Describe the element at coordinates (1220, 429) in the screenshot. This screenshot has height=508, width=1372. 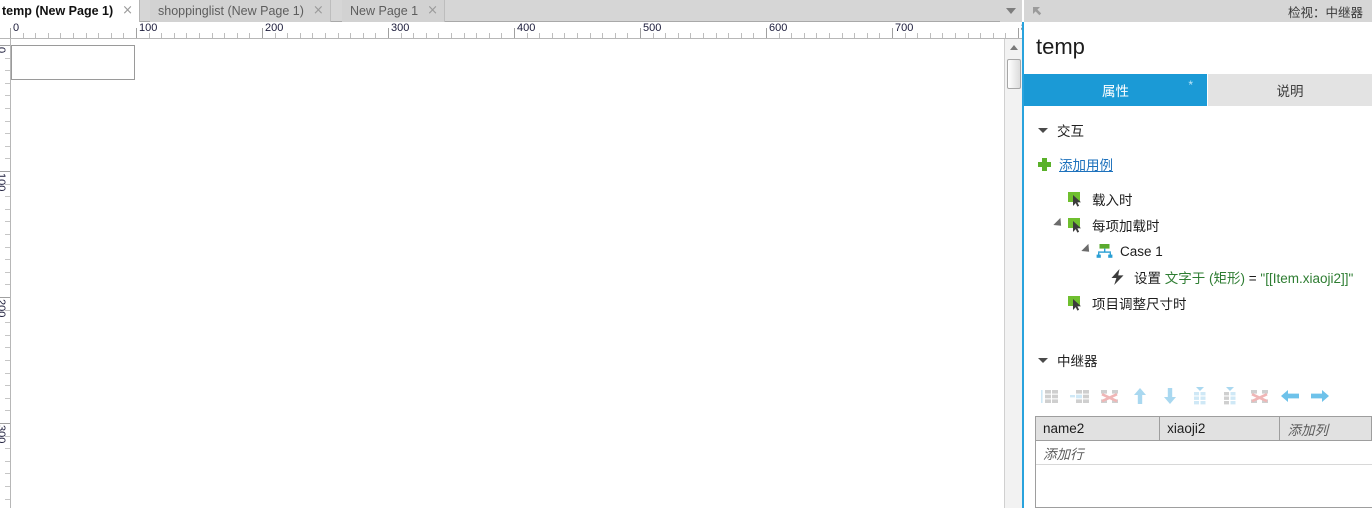
I see `column-header-xiaoji2: xiaoji2` at that location.